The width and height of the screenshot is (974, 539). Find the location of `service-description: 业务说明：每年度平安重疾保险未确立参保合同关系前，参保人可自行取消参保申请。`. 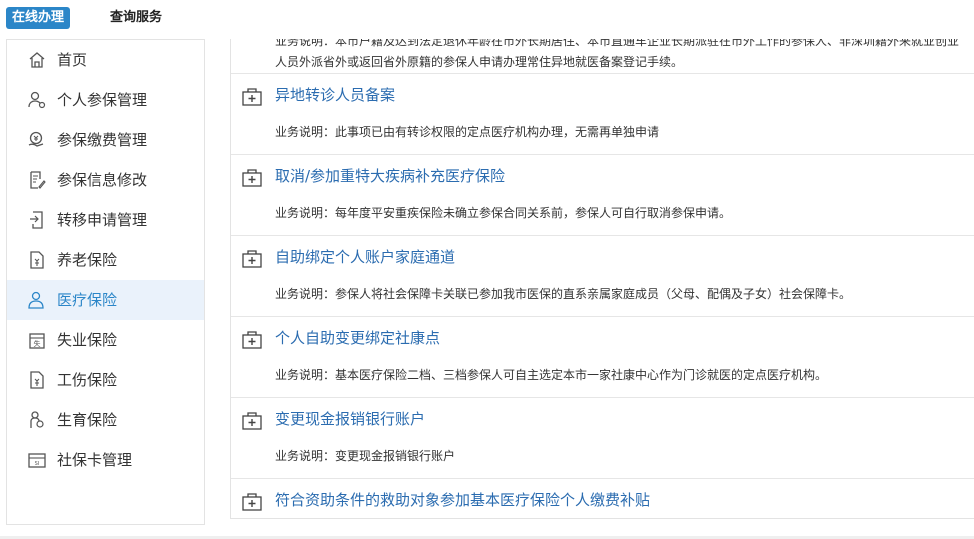

service-description: 业务说明：每年度平安重疾保险未确立参保合同关系前，参保人可自行取消参保申请。 is located at coordinates (503, 213).